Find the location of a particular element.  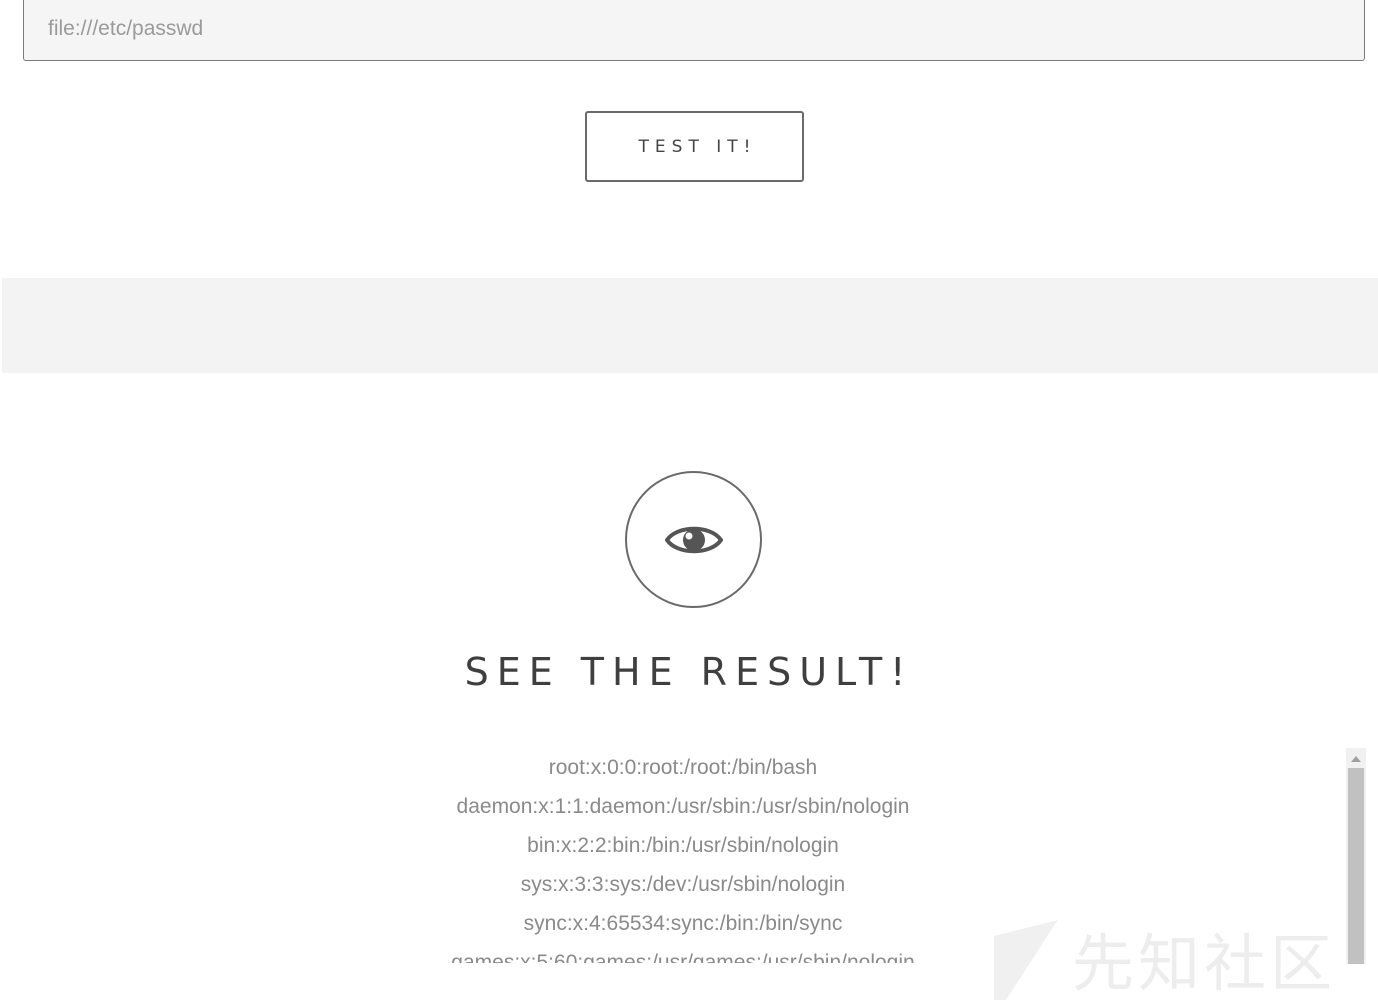

watermark: 先知社区 is located at coordinates (1175, 958).